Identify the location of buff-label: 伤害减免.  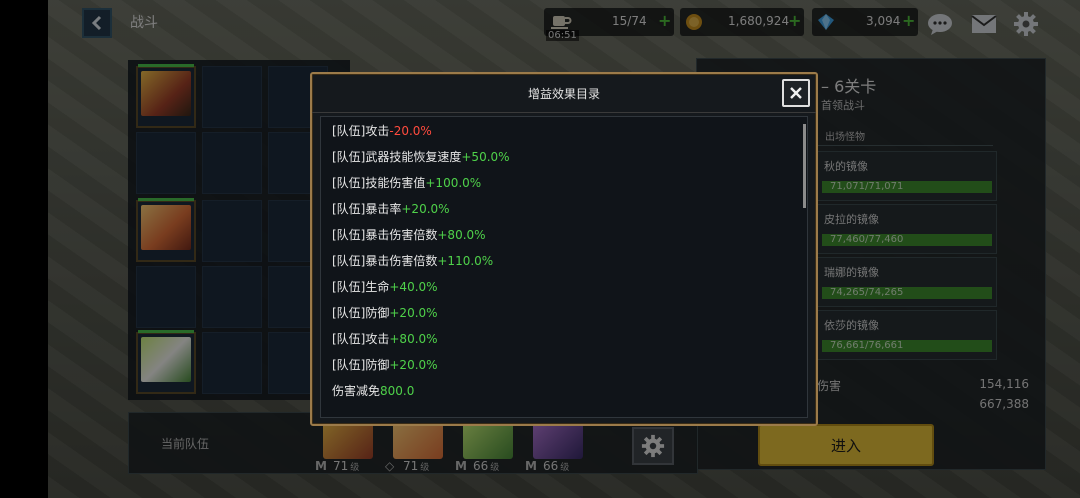
(356, 391).